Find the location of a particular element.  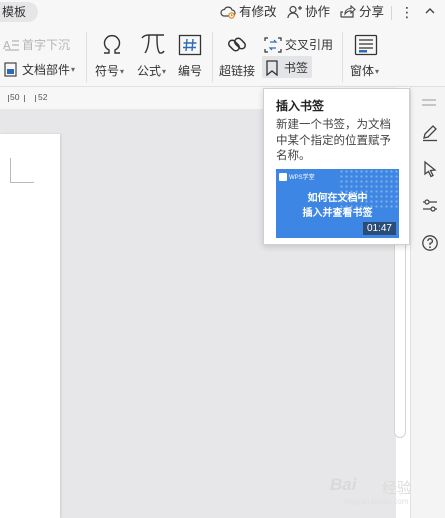

chevron-up-icon is located at coordinates (430, 11).